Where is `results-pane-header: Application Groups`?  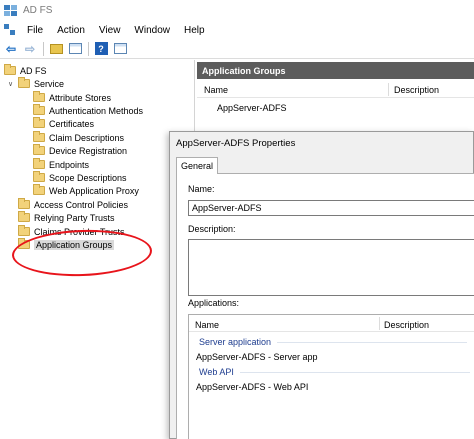 results-pane-header: Application Groups is located at coordinates (335, 70).